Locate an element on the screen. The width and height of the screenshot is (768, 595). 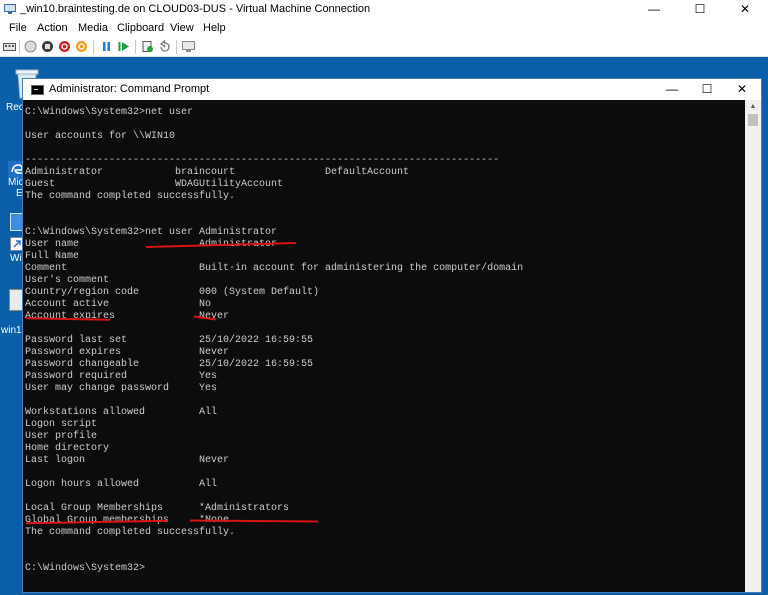
console-line: Password changeable 25/10/2022 16:59:55 is located at coordinates (169, 364).